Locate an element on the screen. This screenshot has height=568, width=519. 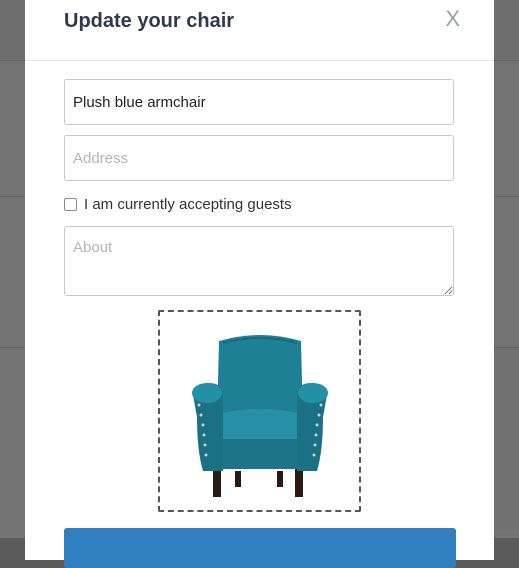
about-textarea is located at coordinates (259, 261).